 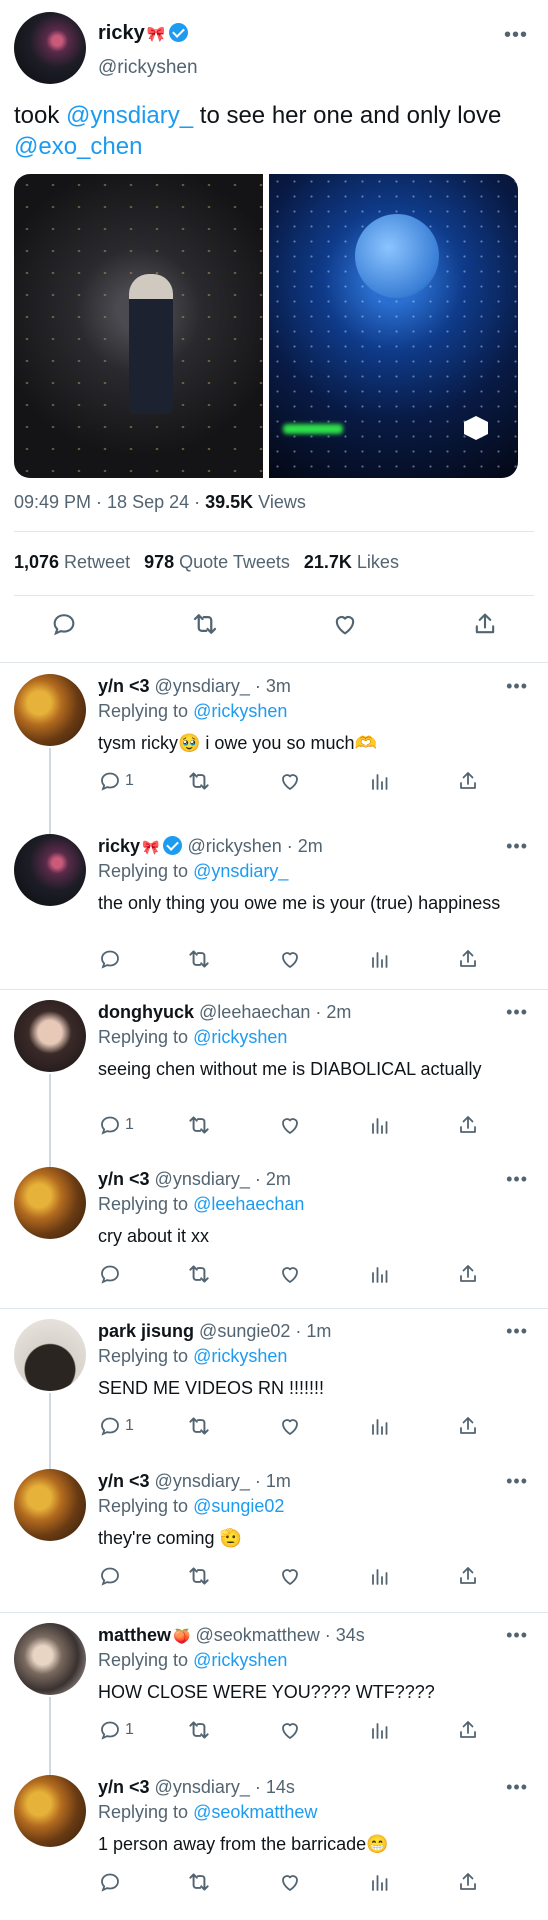 What do you see at coordinates (148, 68) in the screenshot?
I see `main-handle: @rickyshen` at bounding box center [148, 68].